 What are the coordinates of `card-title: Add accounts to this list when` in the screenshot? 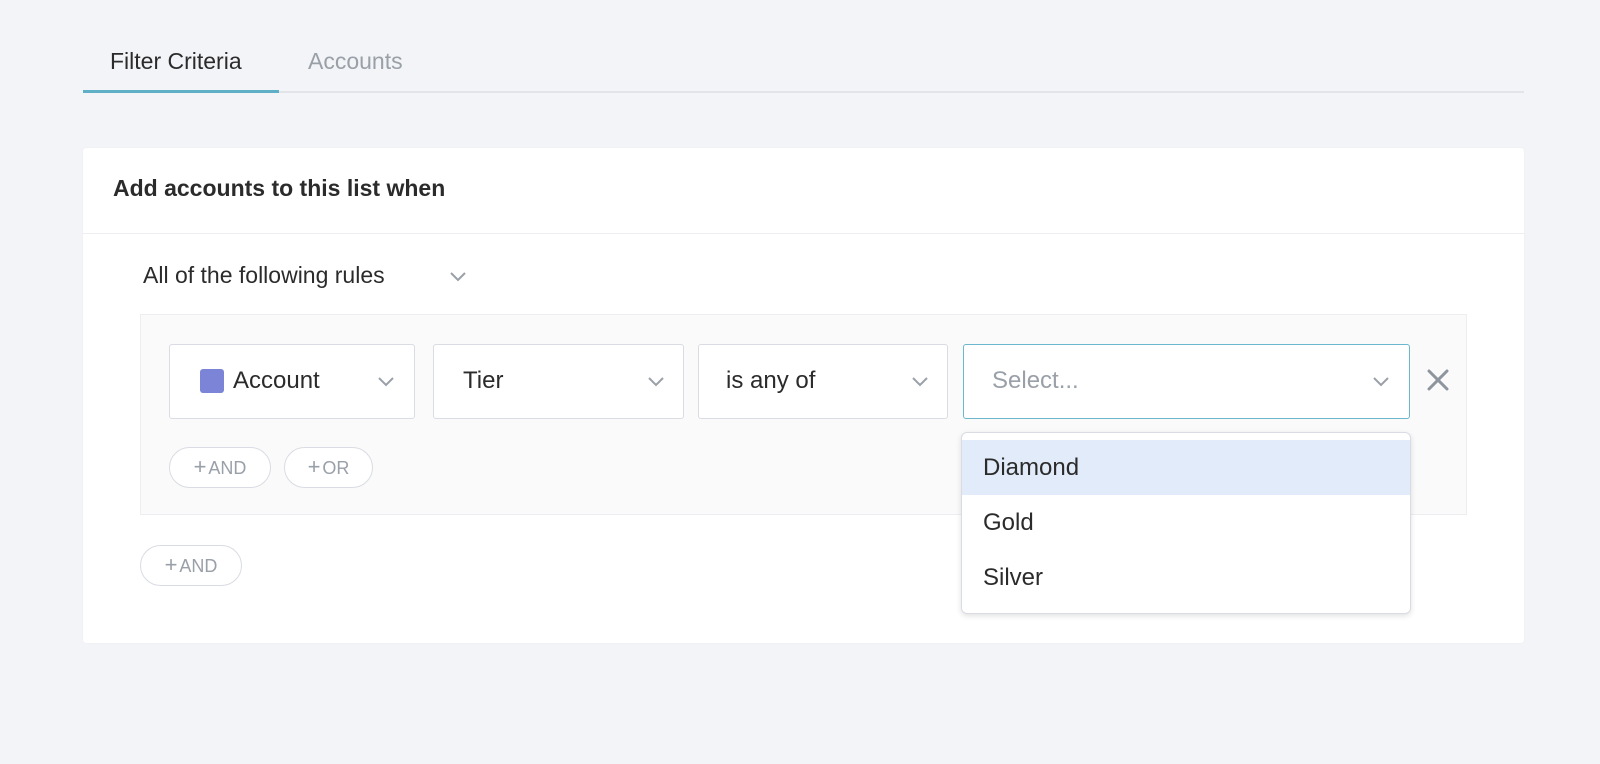 It's located at (803, 191).